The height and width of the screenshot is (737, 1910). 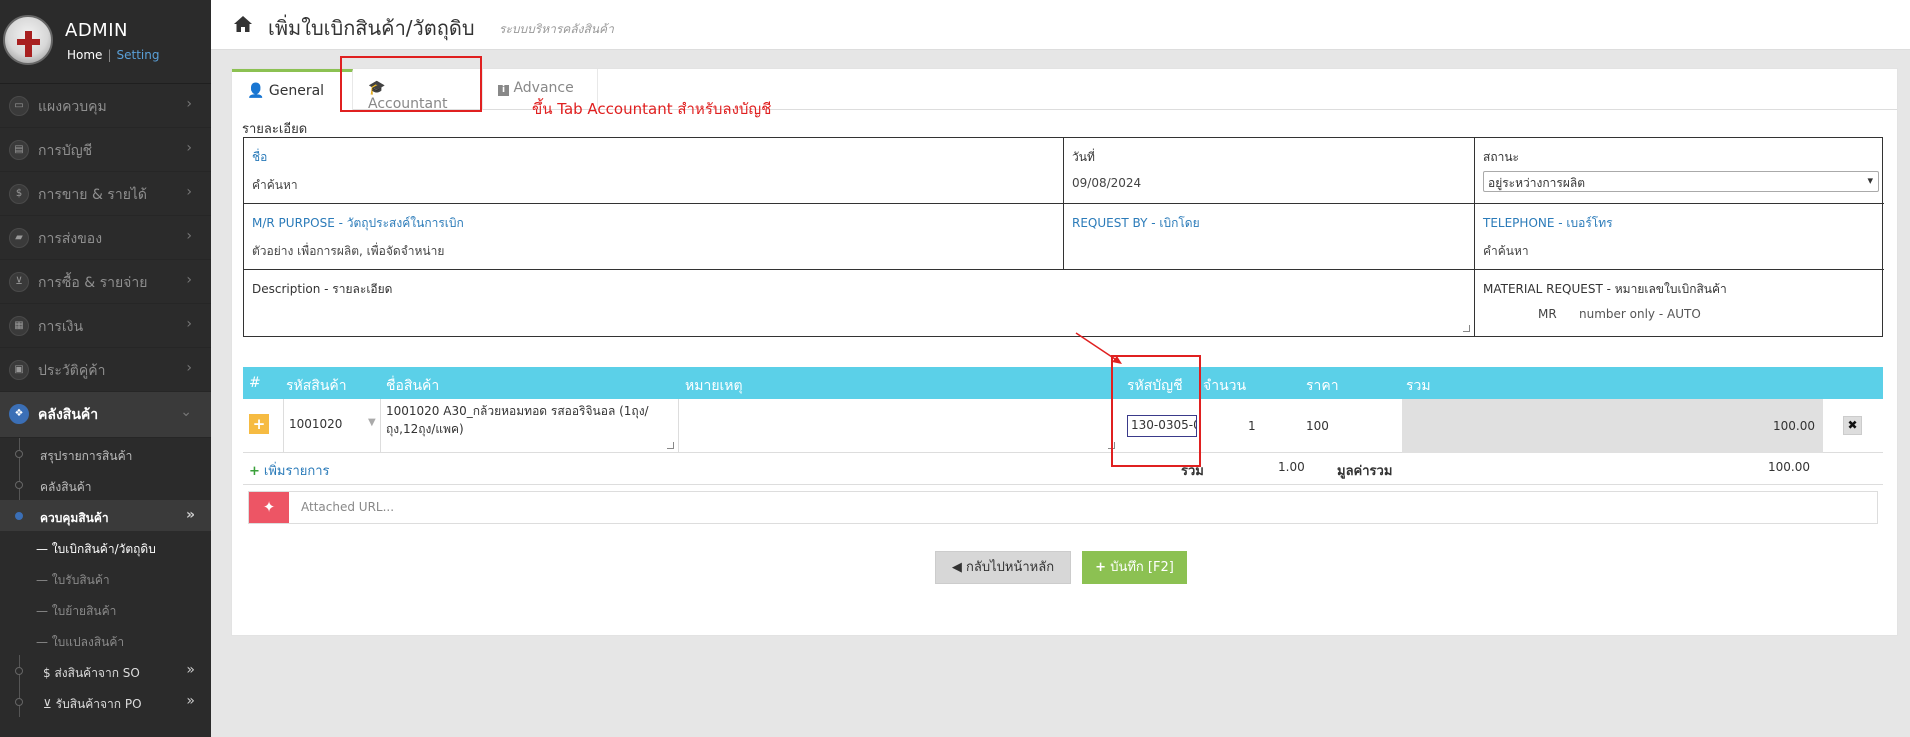 I want to click on insert-row-button: +, so click(x=259, y=424).